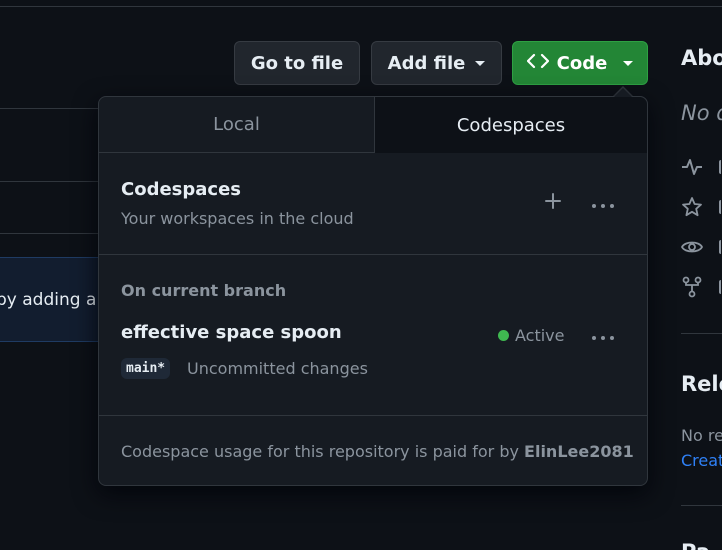  I want to click on codespace-status: Active, so click(531, 335).